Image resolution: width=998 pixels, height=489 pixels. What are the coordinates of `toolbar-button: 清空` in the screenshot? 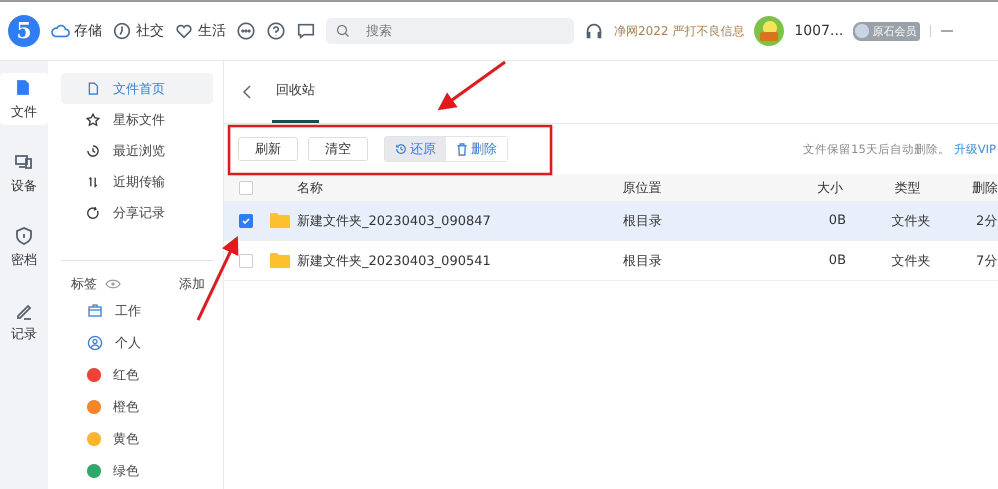 It's located at (338, 149).